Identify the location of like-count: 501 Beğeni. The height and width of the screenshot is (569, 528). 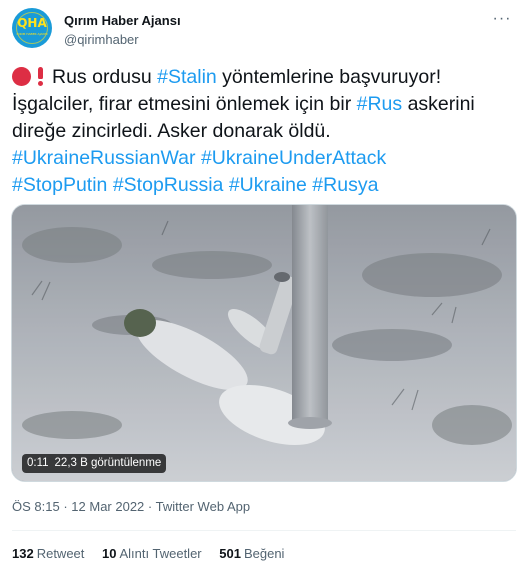
(251, 553).